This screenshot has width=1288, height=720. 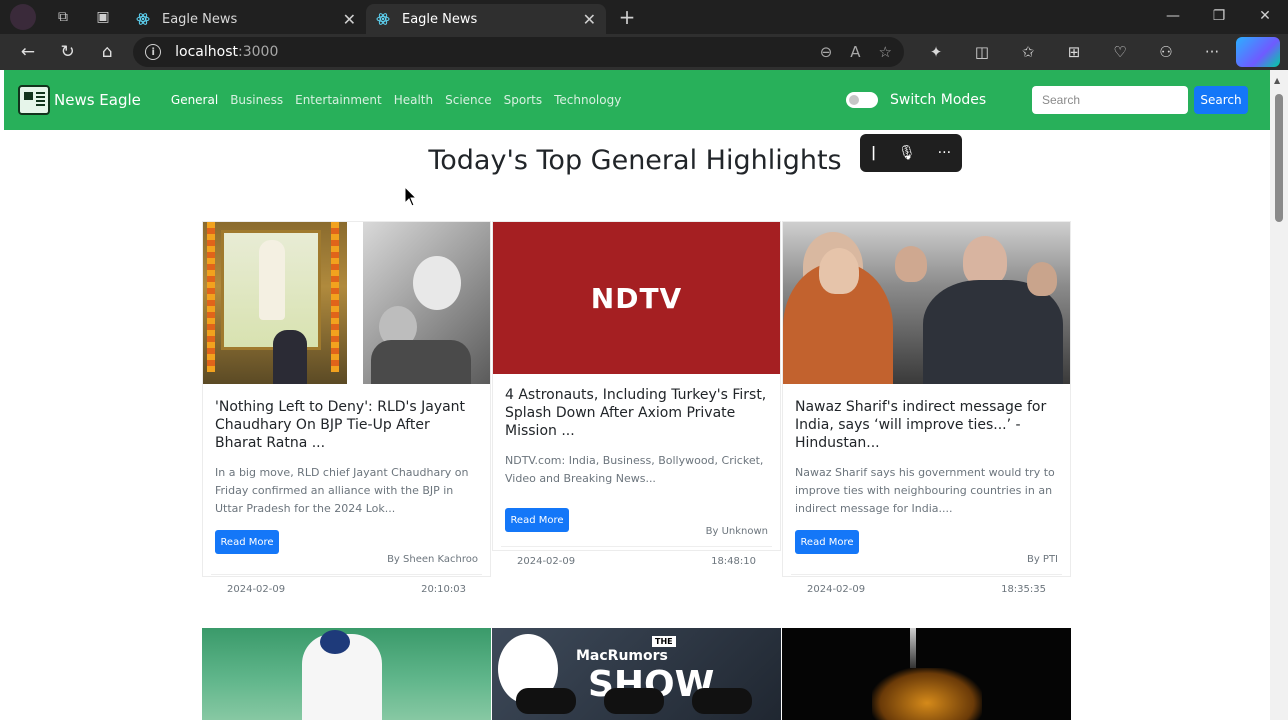 What do you see at coordinates (1023, 589) in the screenshot?
I see `news-time: 18:35:35` at bounding box center [1023, 589].